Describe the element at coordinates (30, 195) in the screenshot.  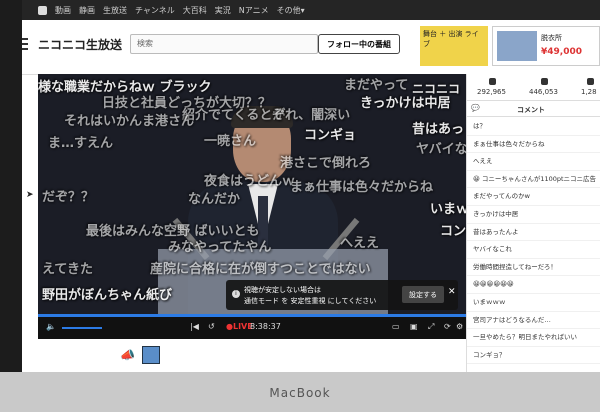
I see `mouse-cursor-icon: ➤` at that location.